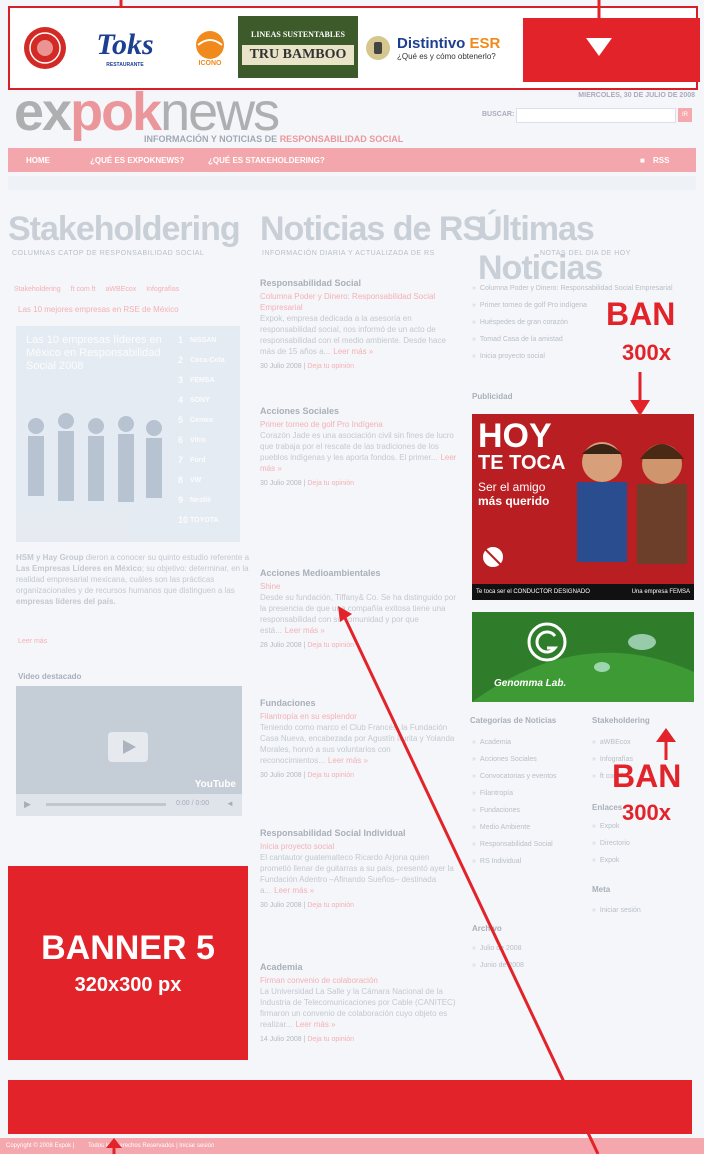  Describe the element at coordinates (114, 1143) in the screenshot. I see `arrow-bottom-left-head` at that location.